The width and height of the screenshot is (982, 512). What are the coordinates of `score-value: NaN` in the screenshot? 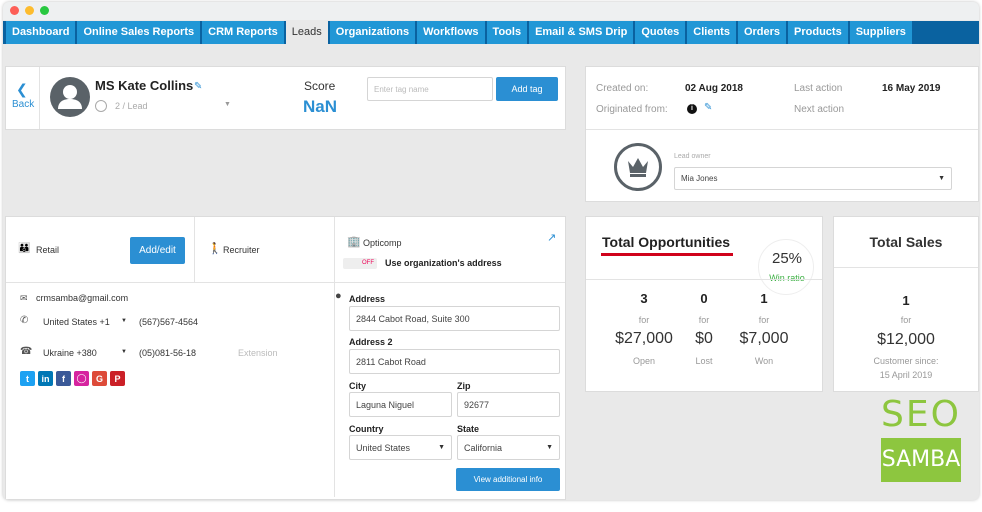 It's located at (320, 106).